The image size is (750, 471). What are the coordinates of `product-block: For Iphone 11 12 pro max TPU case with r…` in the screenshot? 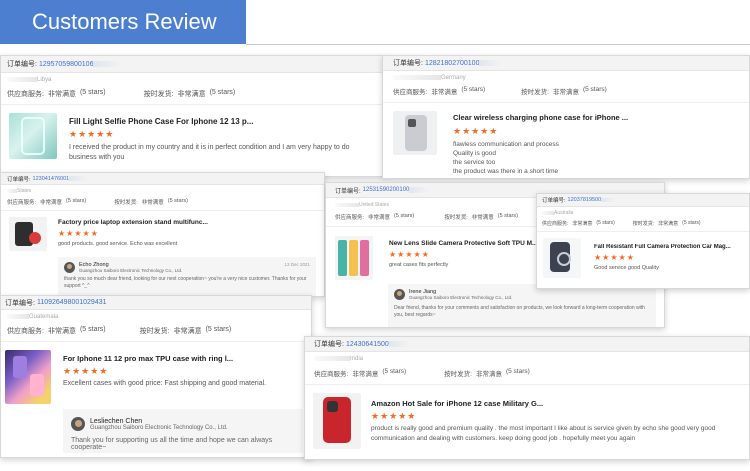 It's located at (156, 373).